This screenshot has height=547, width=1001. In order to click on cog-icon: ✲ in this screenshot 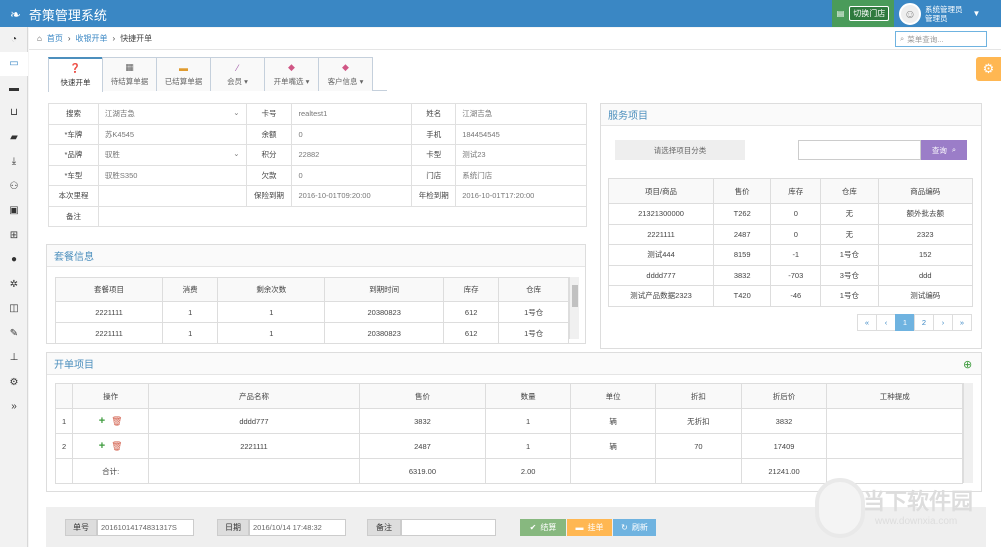, I will do `click(14, 284)`.